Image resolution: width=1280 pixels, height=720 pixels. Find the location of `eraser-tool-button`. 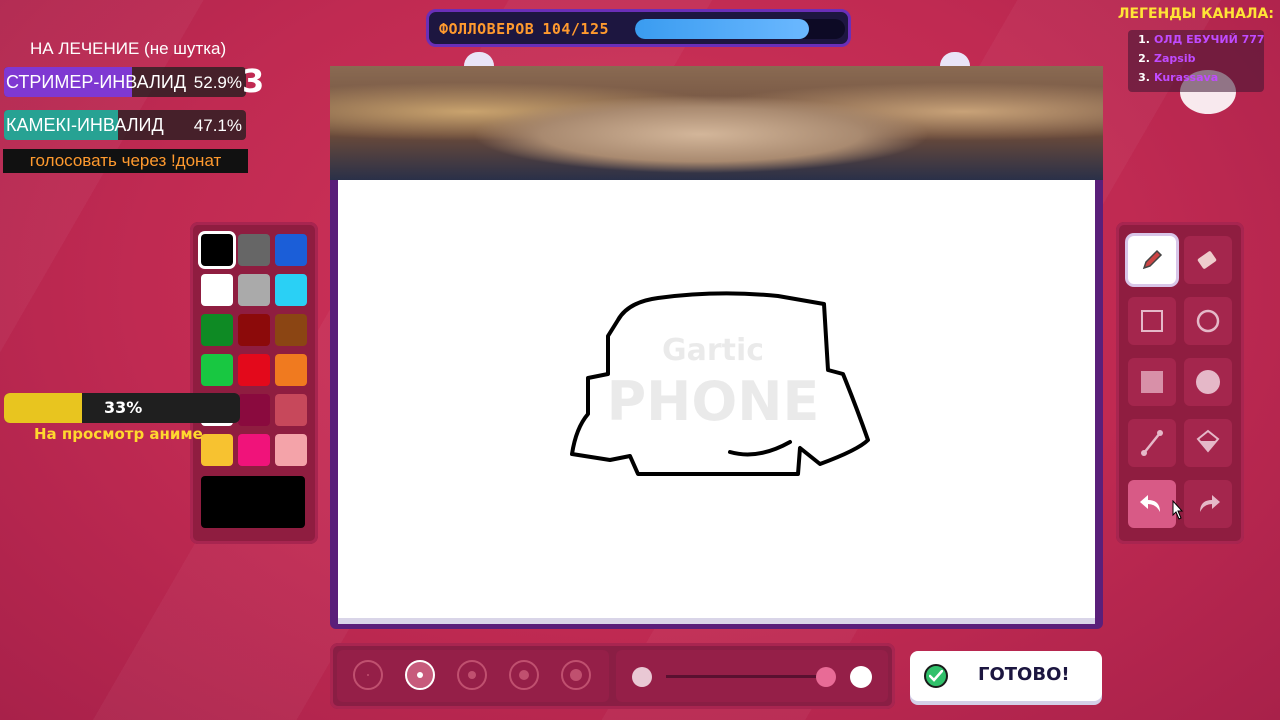

eraser-tool-button is located at coordinates (1208, 260).